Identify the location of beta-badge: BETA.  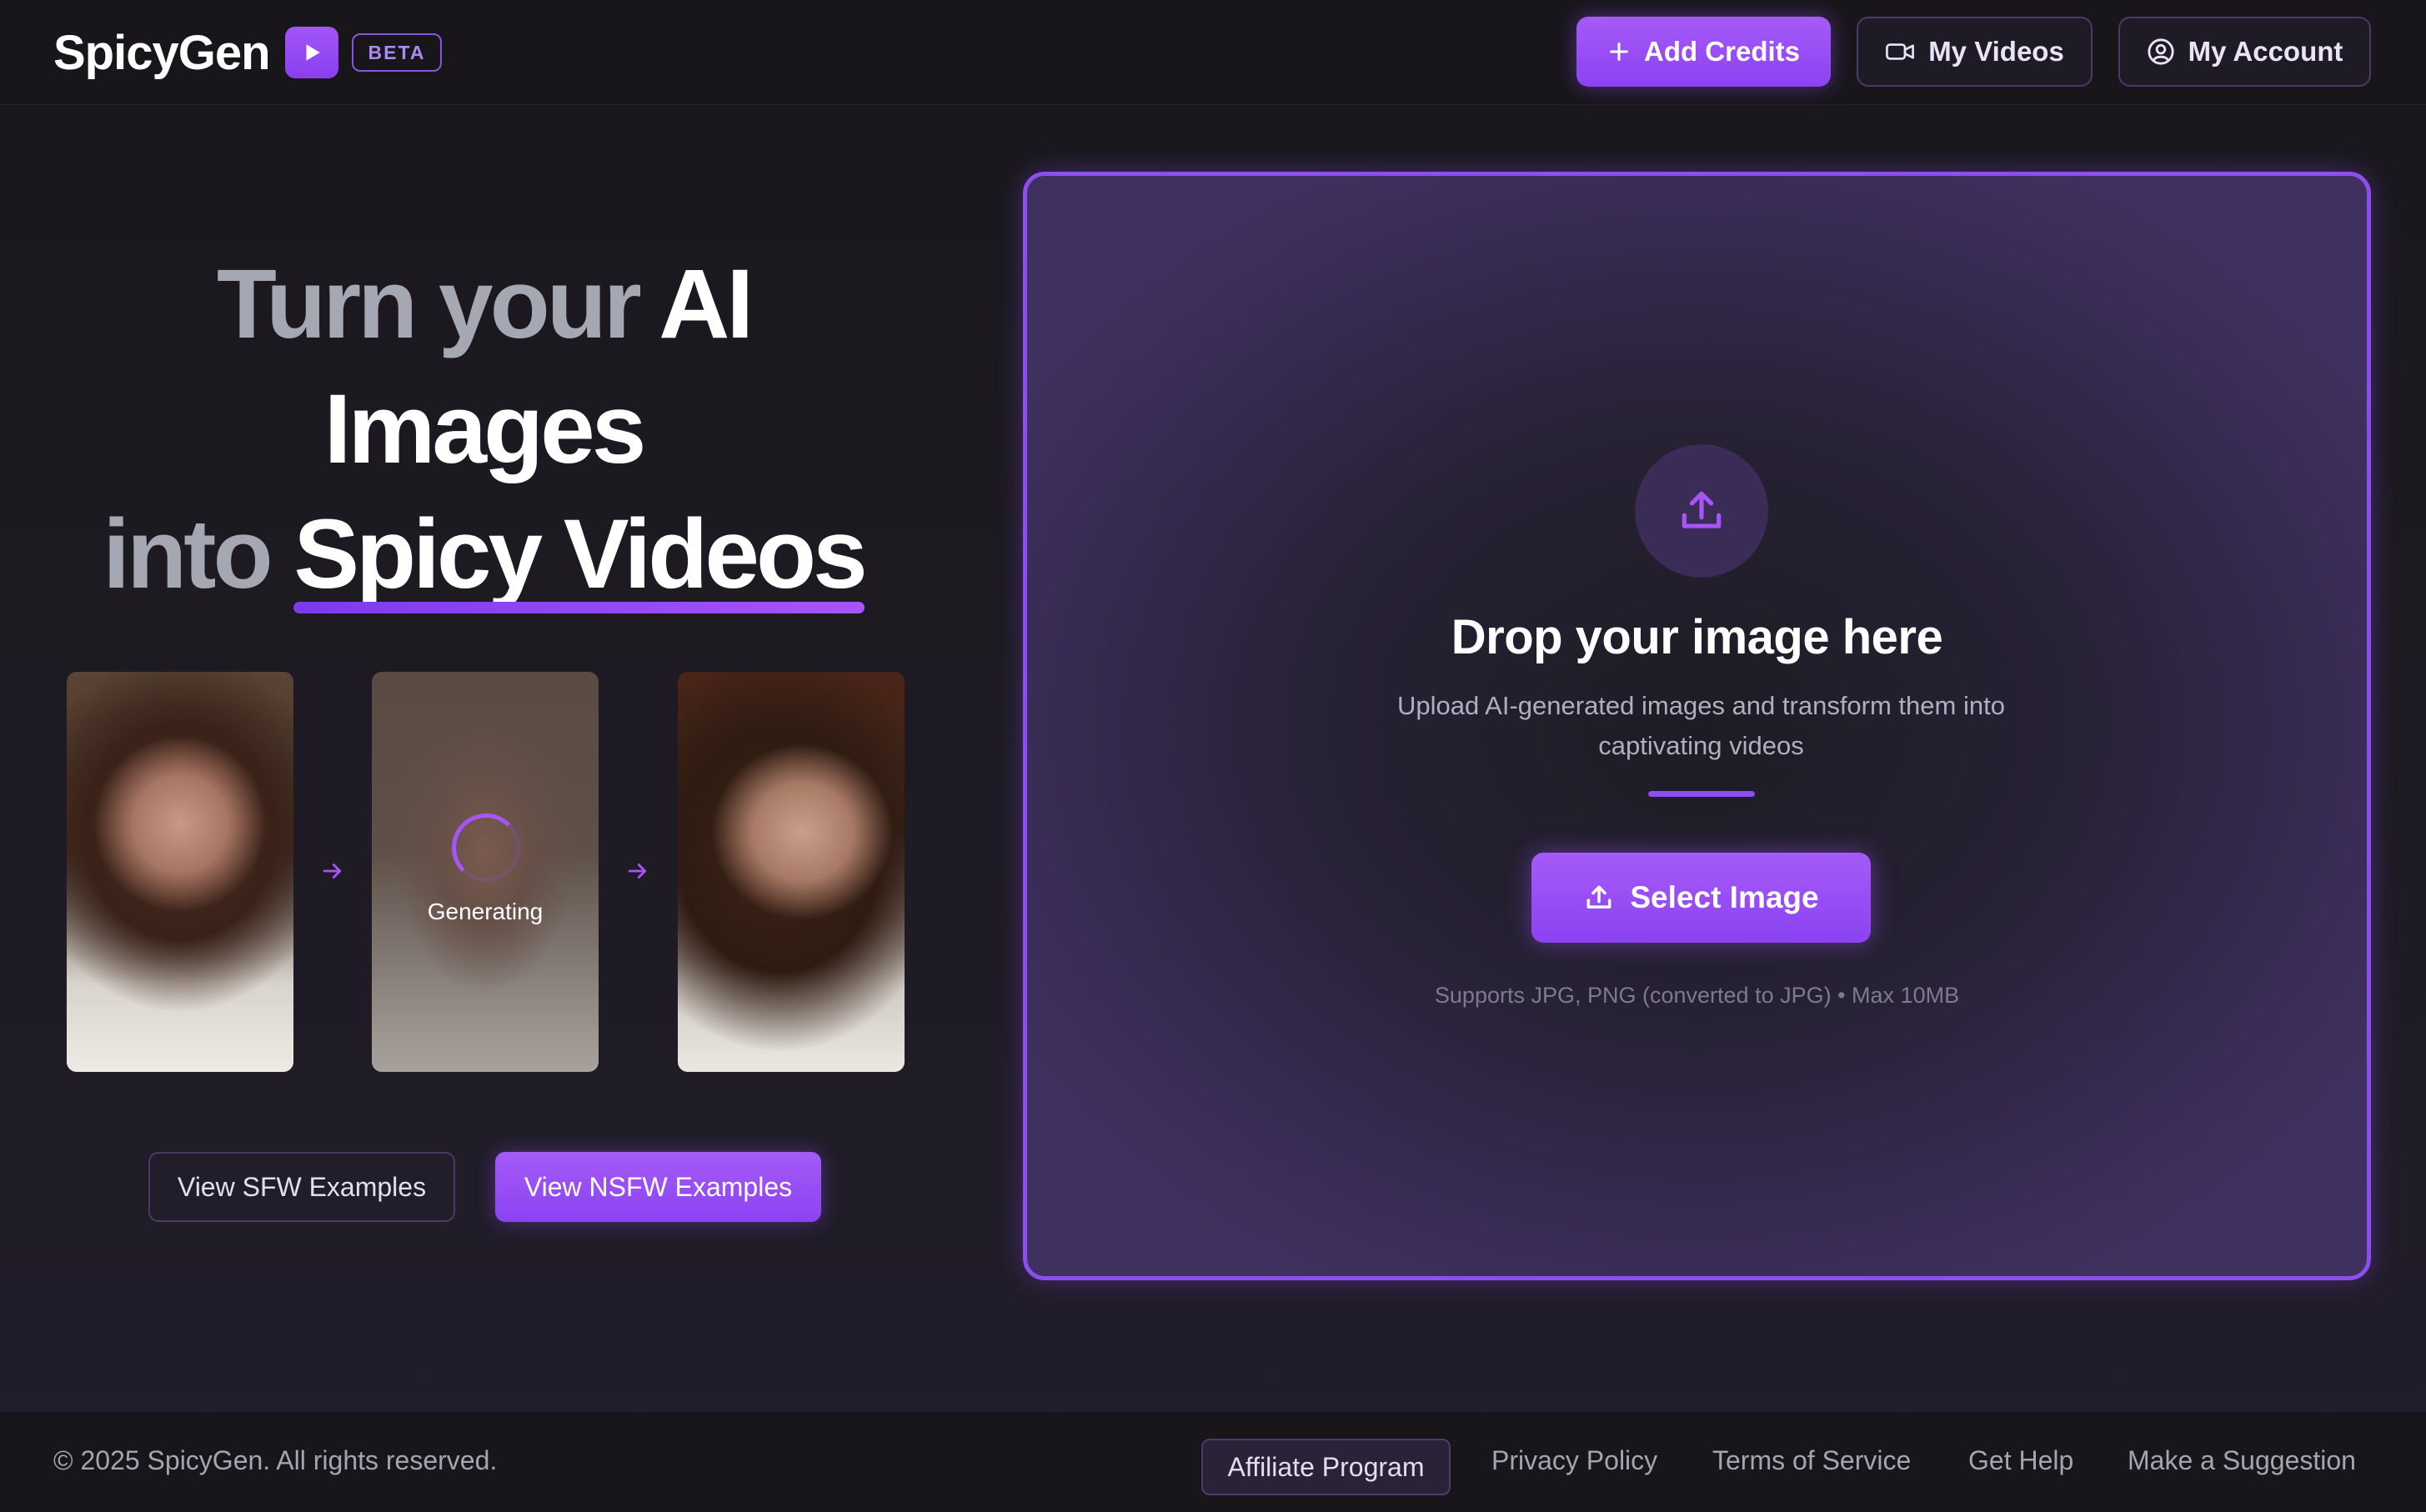
(397, 53).